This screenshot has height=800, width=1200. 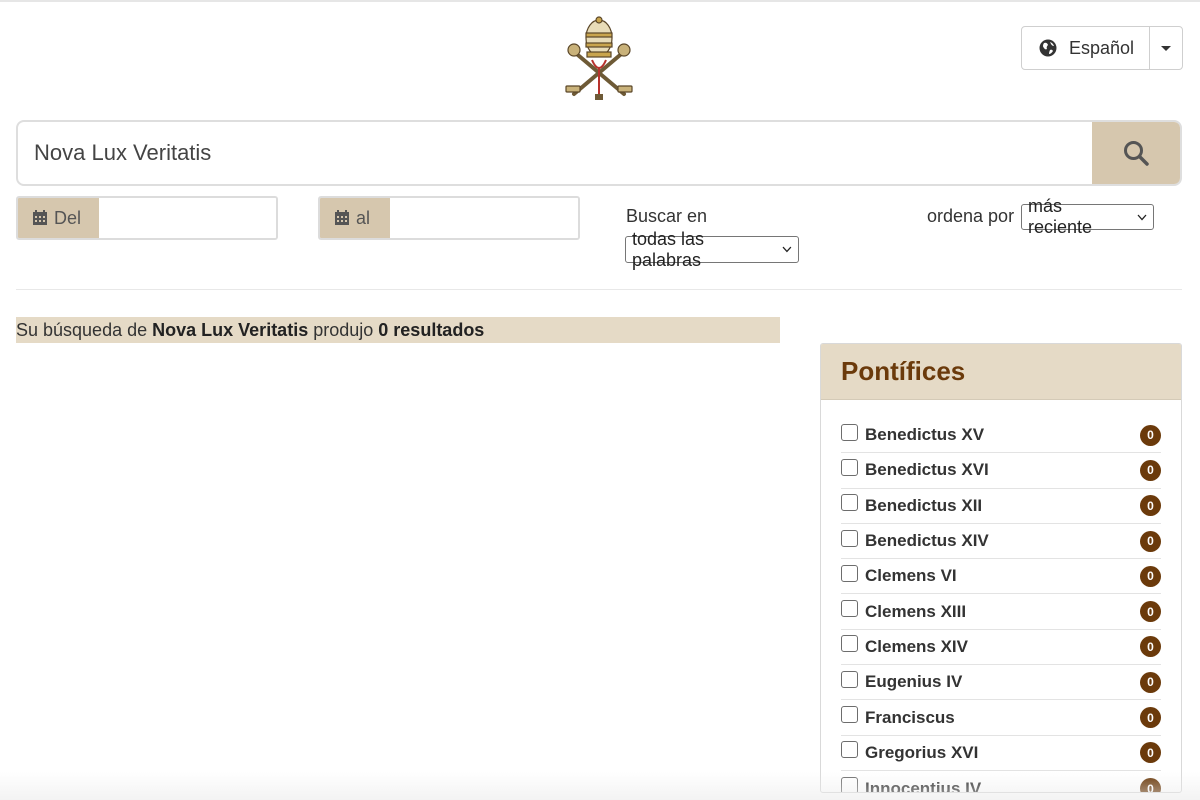 I want to click on pontiff-item: Benedictus XVI 0, so click(x=1001, y=471).